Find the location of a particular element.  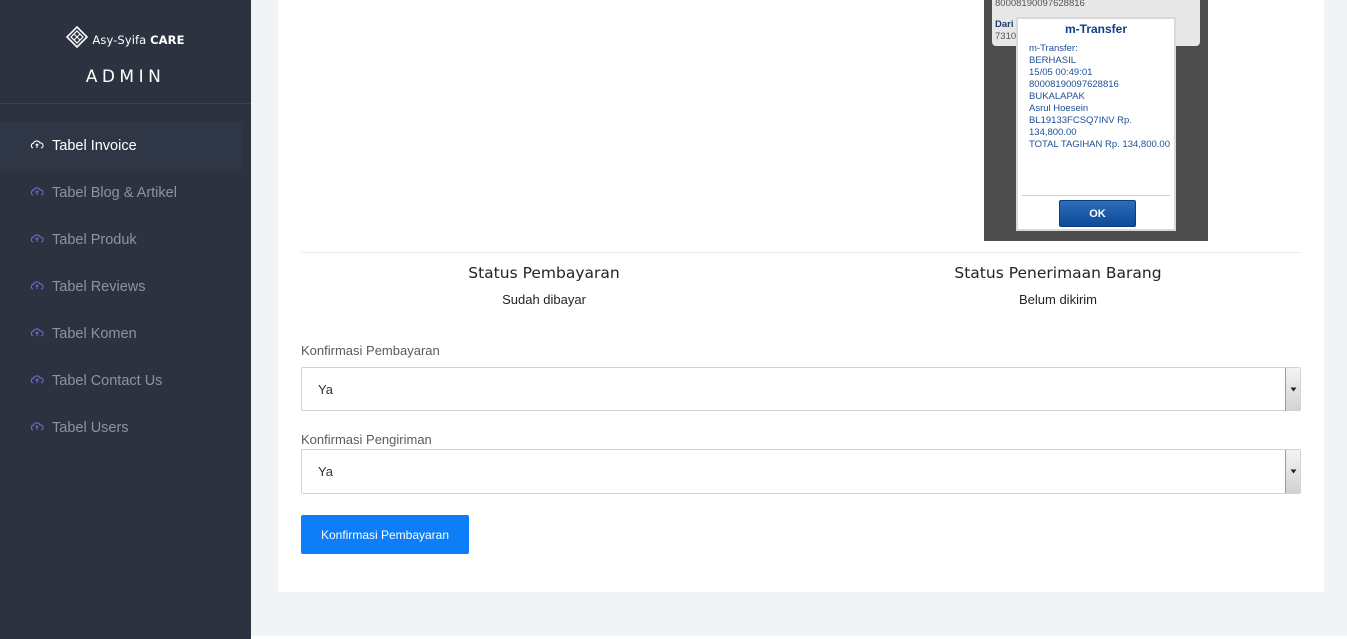

sidebar-item-komen: Tabel Komen is located at coordinates (121, 333).